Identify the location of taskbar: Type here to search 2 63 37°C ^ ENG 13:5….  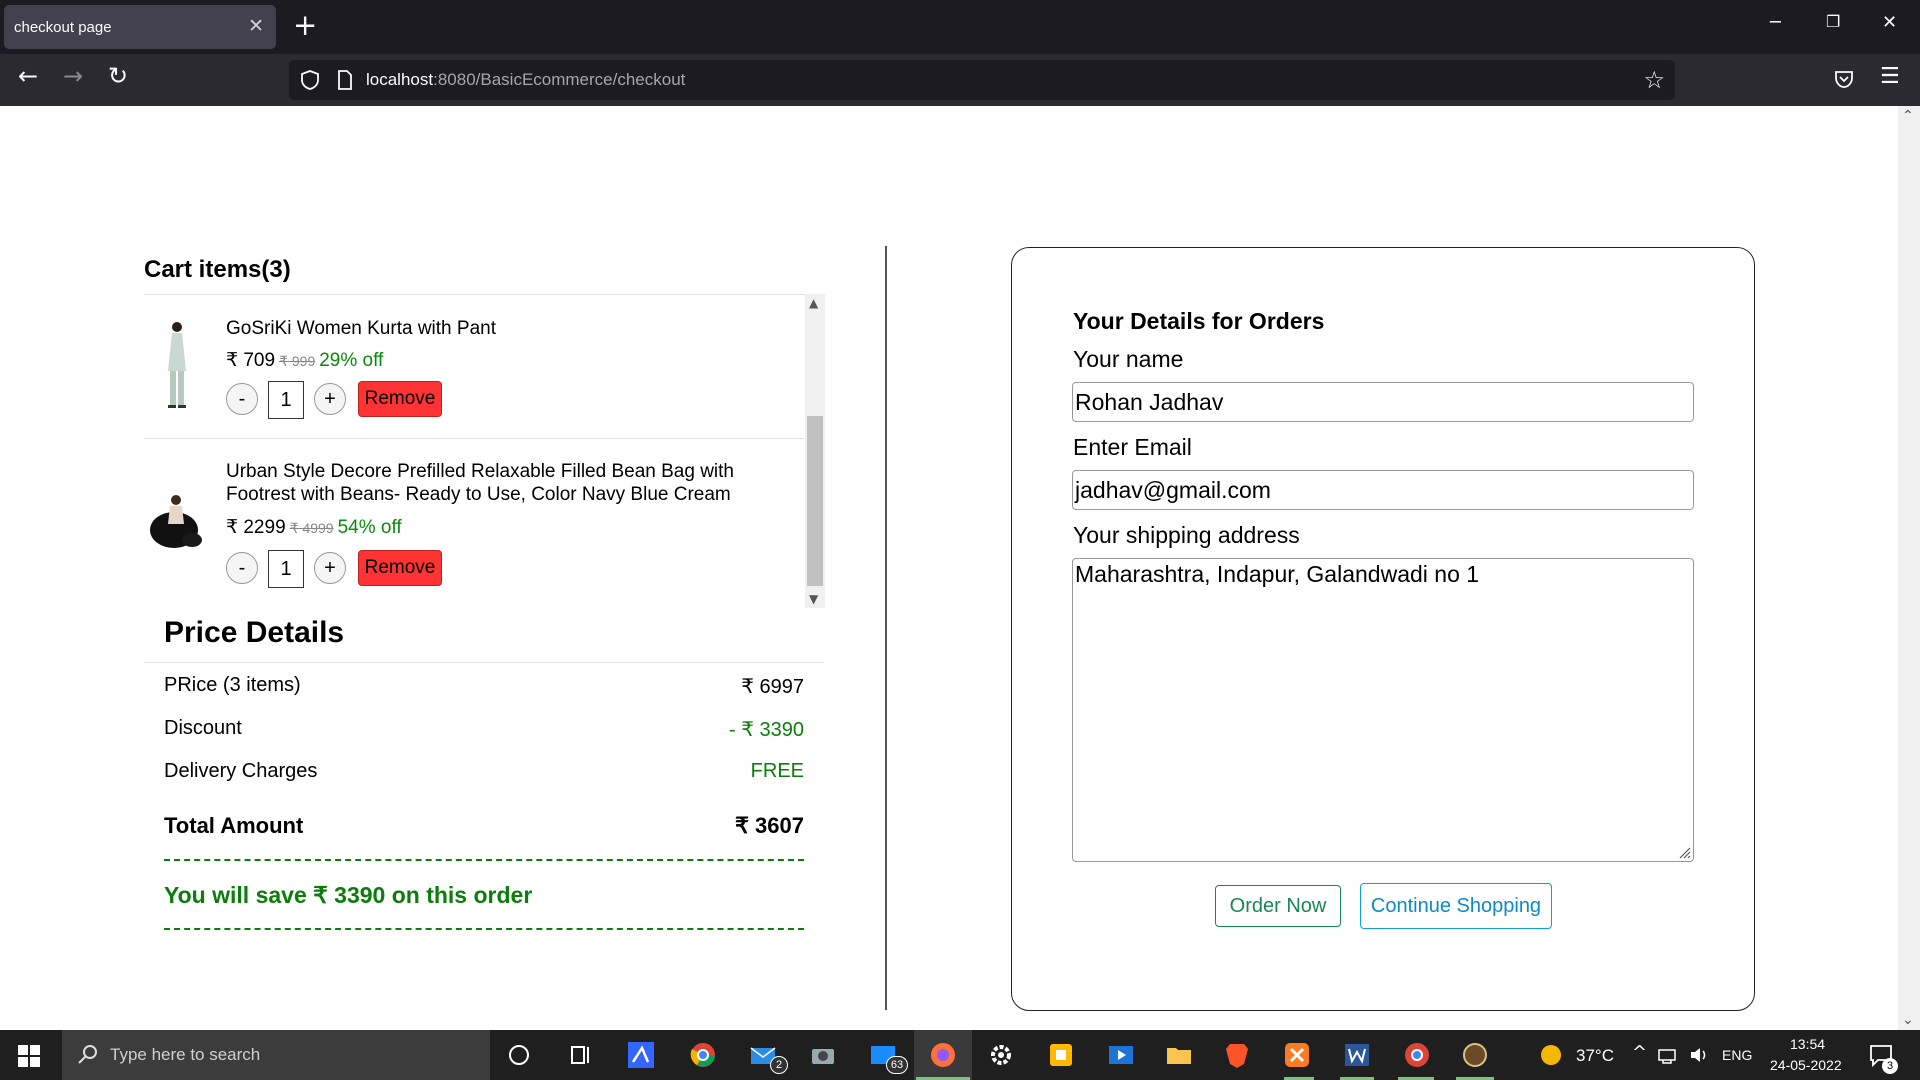
(960, 1055).